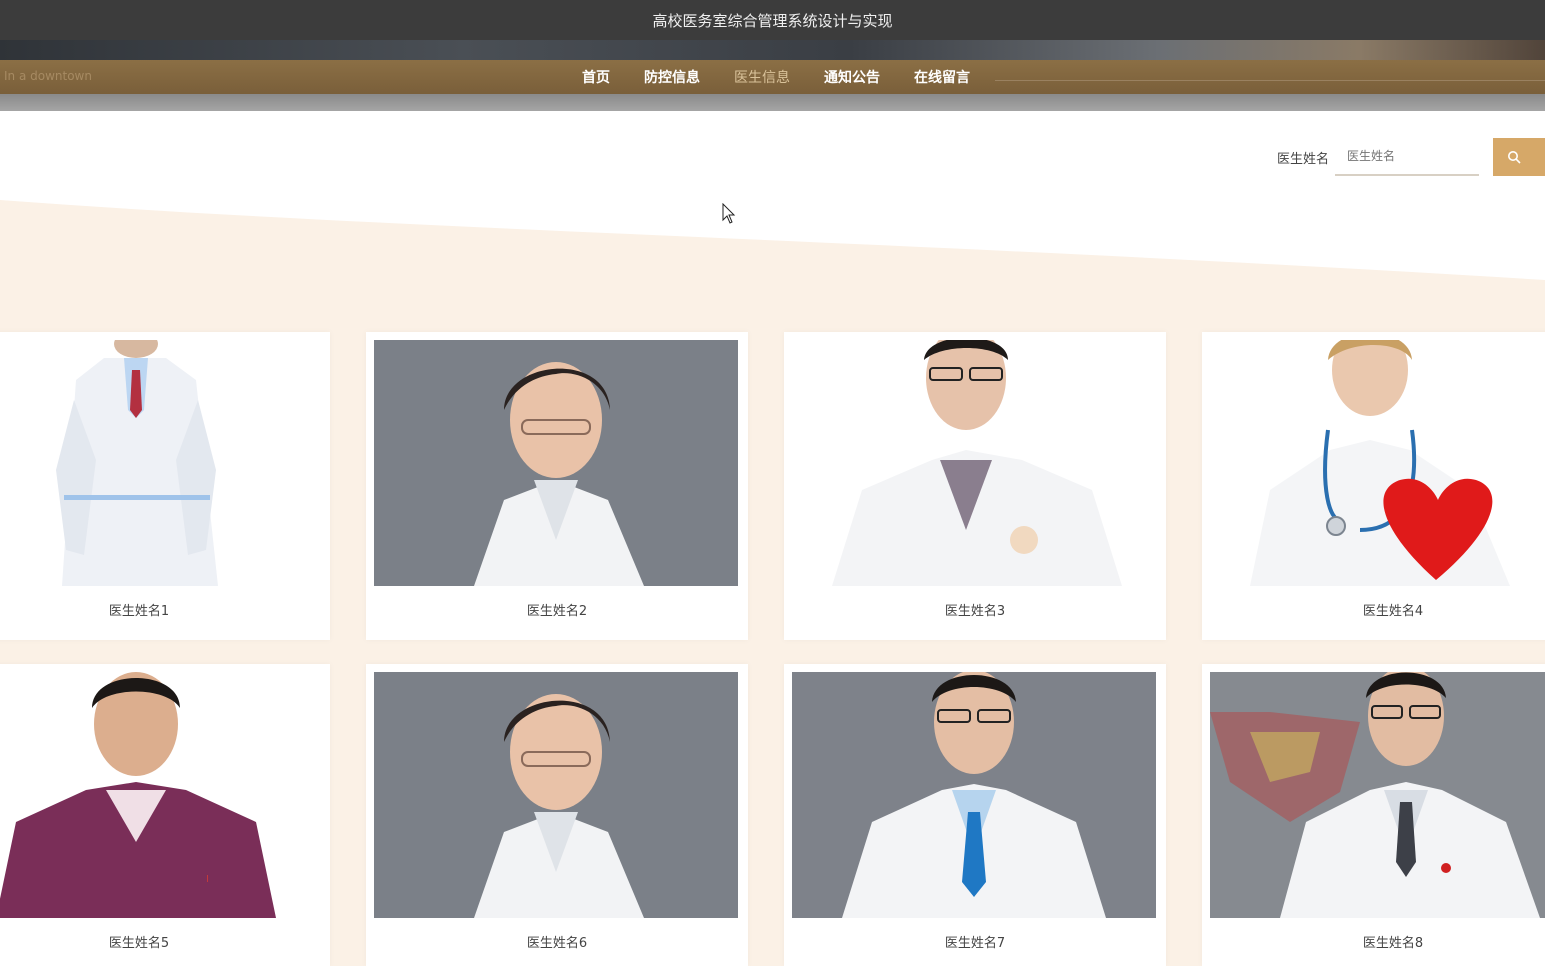 This screenshot has height=966, width=1545. I want to click on doctor-card: 医生姓名1, so click(165, 486).